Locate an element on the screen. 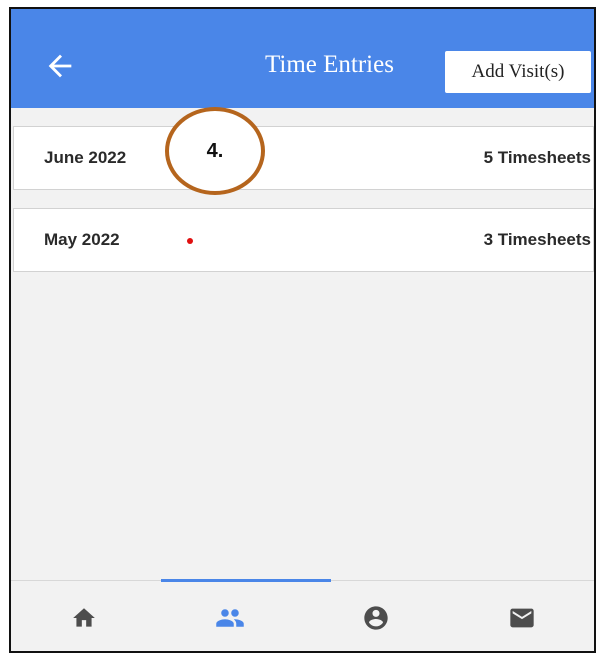  back-button is located at coordinates (60, 66).